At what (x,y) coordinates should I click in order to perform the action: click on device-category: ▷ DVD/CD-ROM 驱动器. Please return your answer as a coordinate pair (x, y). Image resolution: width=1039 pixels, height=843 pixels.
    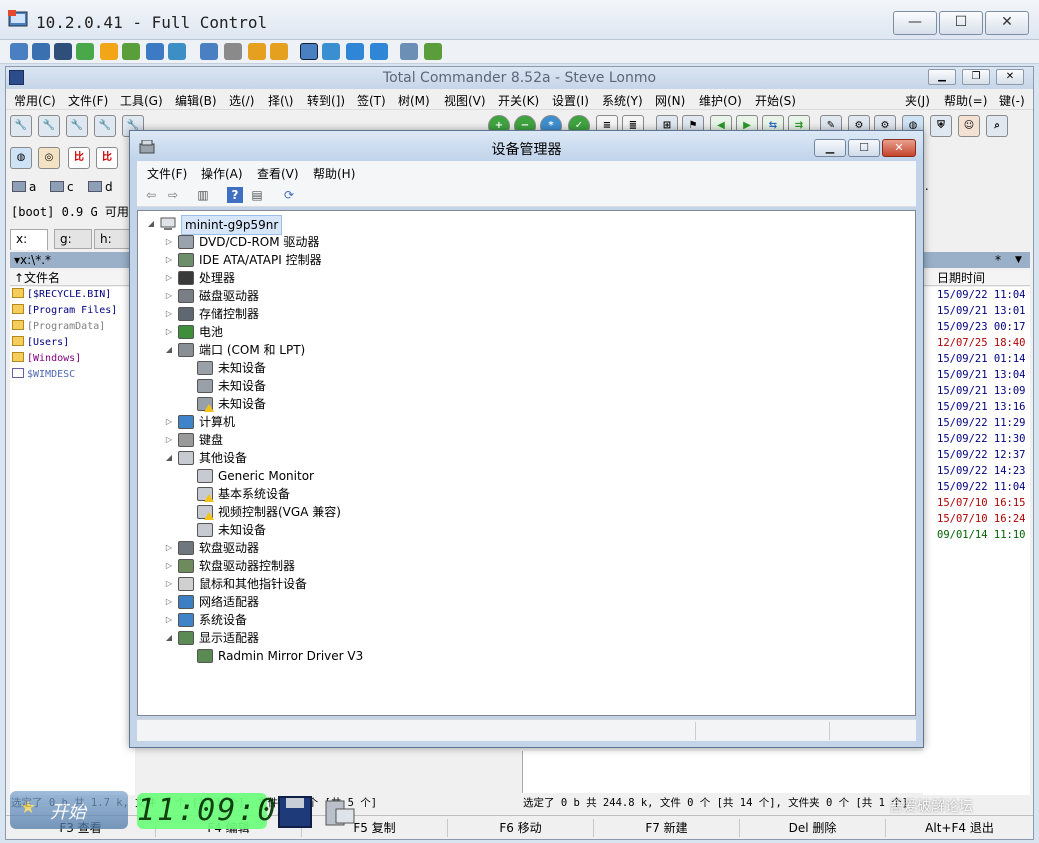
    Looking at the image, I should click on (314, 242).